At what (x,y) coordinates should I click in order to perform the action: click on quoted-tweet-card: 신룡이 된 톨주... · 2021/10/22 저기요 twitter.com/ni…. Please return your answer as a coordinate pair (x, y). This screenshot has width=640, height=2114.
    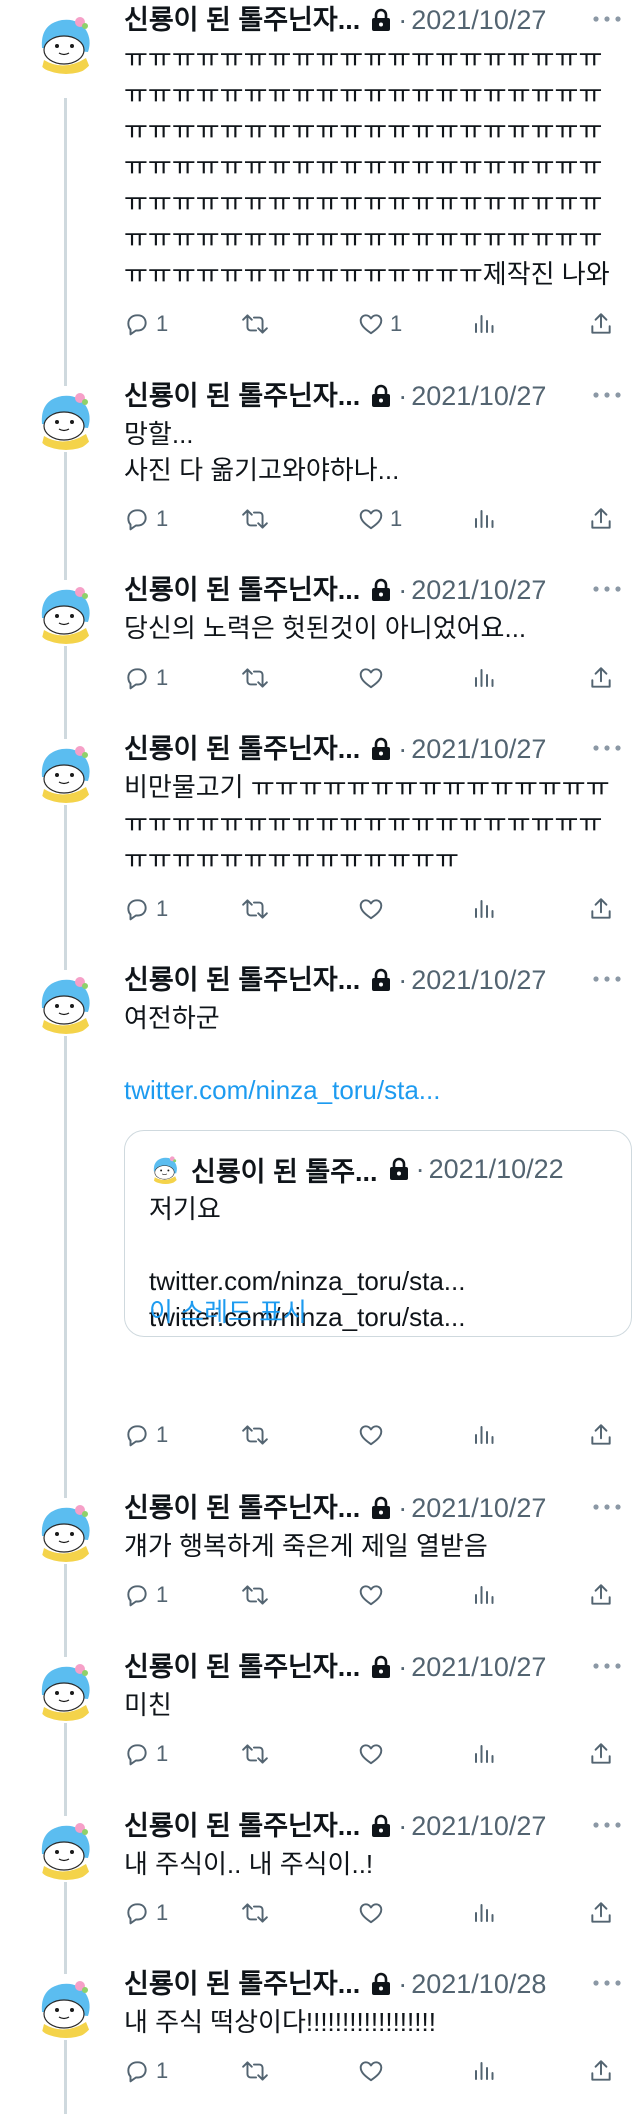
    Looking at the image, I should click on (378, 1233).